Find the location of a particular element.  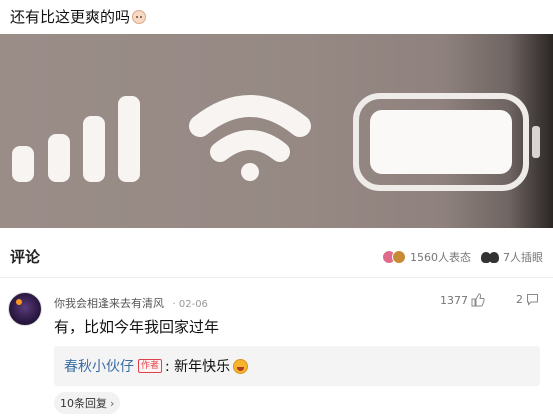

hat-reaction-icon is located at coordinates (399, 256).